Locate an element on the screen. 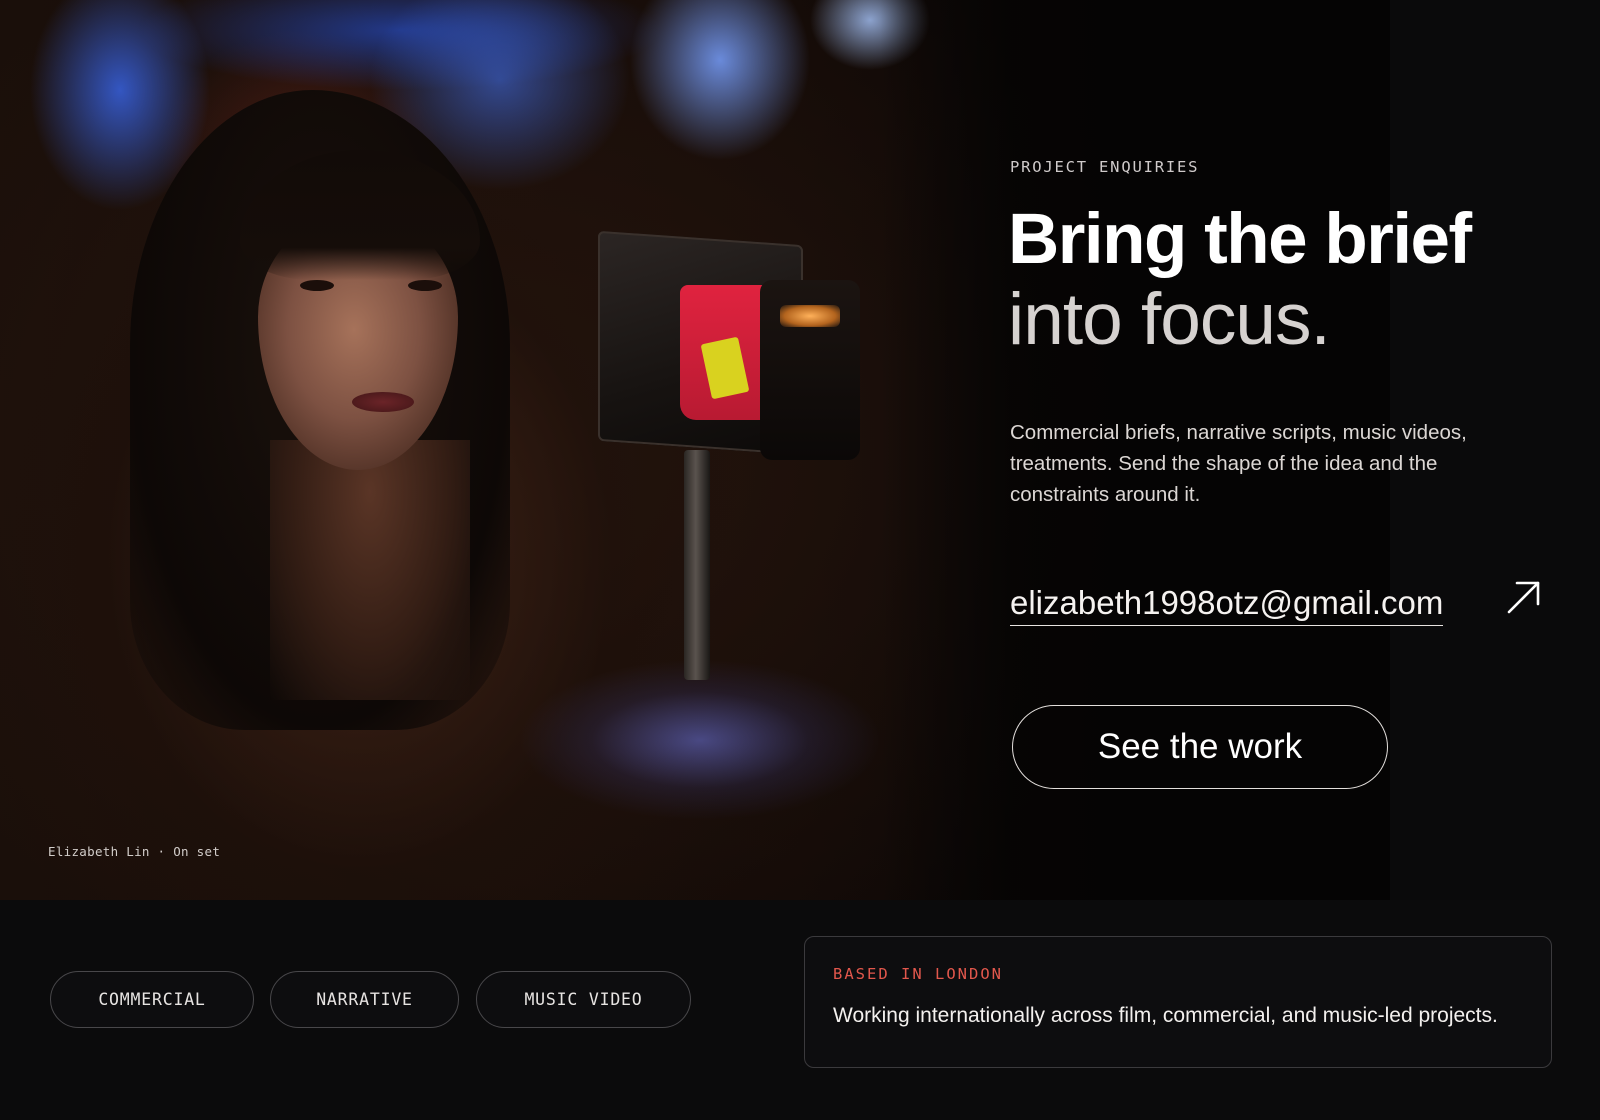 This screenshot has height=1120, width=1600. photo-subject-lips is located at coordinates (383, 402).